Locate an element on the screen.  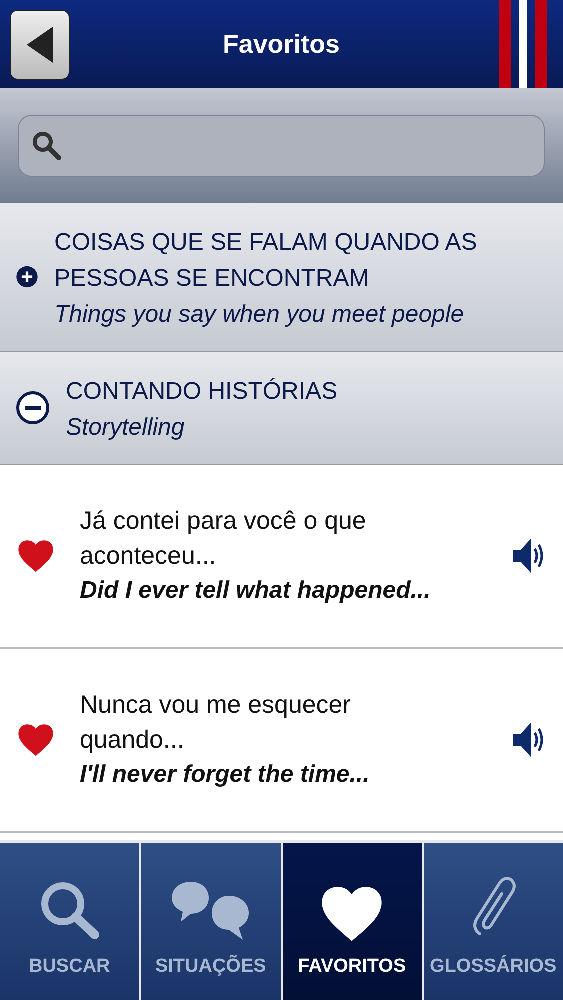
category-header: COISAS QUE SE FALAM QUANDO AS PESSOAS SE ENCONTRAM Things you say when you meet people is located at coordinates (281, 277).